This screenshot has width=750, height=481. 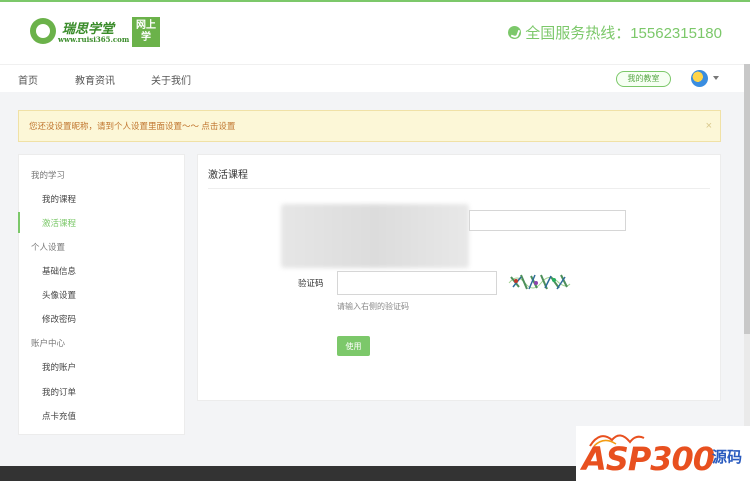 What do you see at coordinates (699, 78) in the screenshot?
I see `user-avatar` at bounding box center [699, 78].